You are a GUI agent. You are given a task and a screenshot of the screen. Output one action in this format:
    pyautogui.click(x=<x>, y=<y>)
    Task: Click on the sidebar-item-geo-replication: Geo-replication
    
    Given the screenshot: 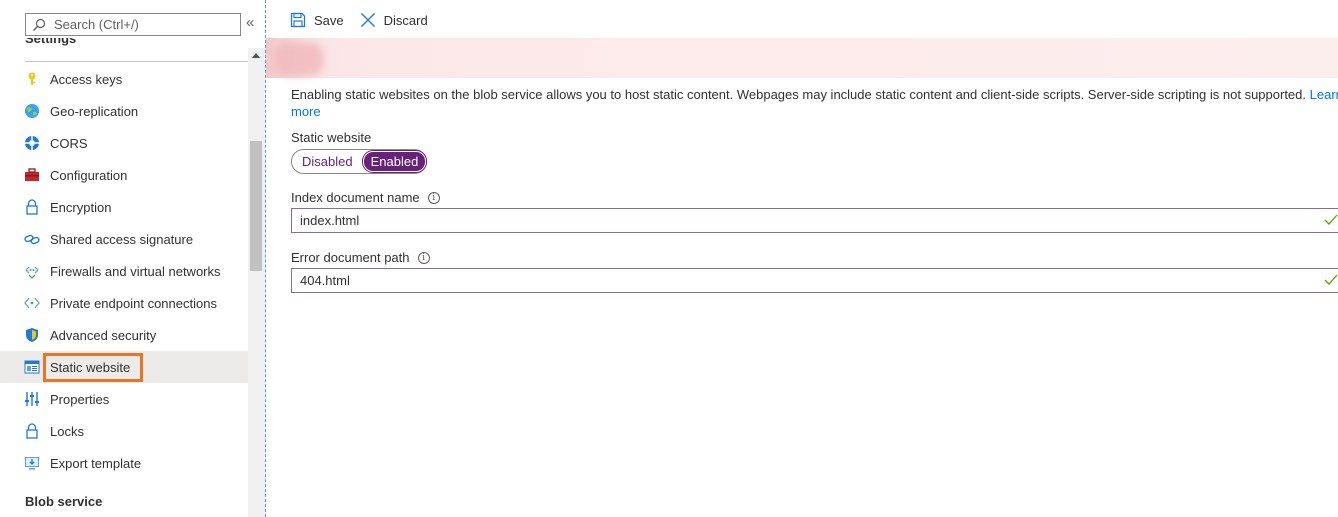 What is the action you would take?
    pyautogui.click(x=124, y=111)
    